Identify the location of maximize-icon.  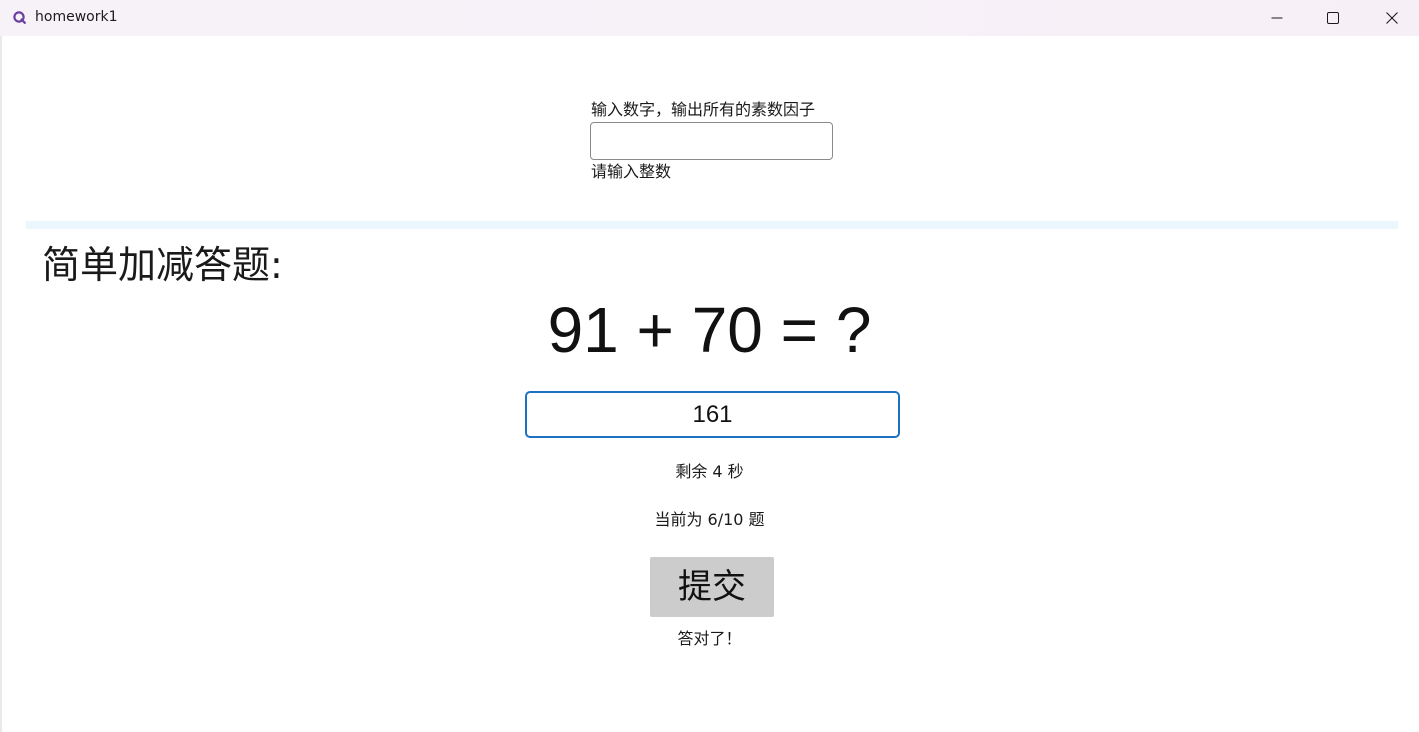
(1333, 18).